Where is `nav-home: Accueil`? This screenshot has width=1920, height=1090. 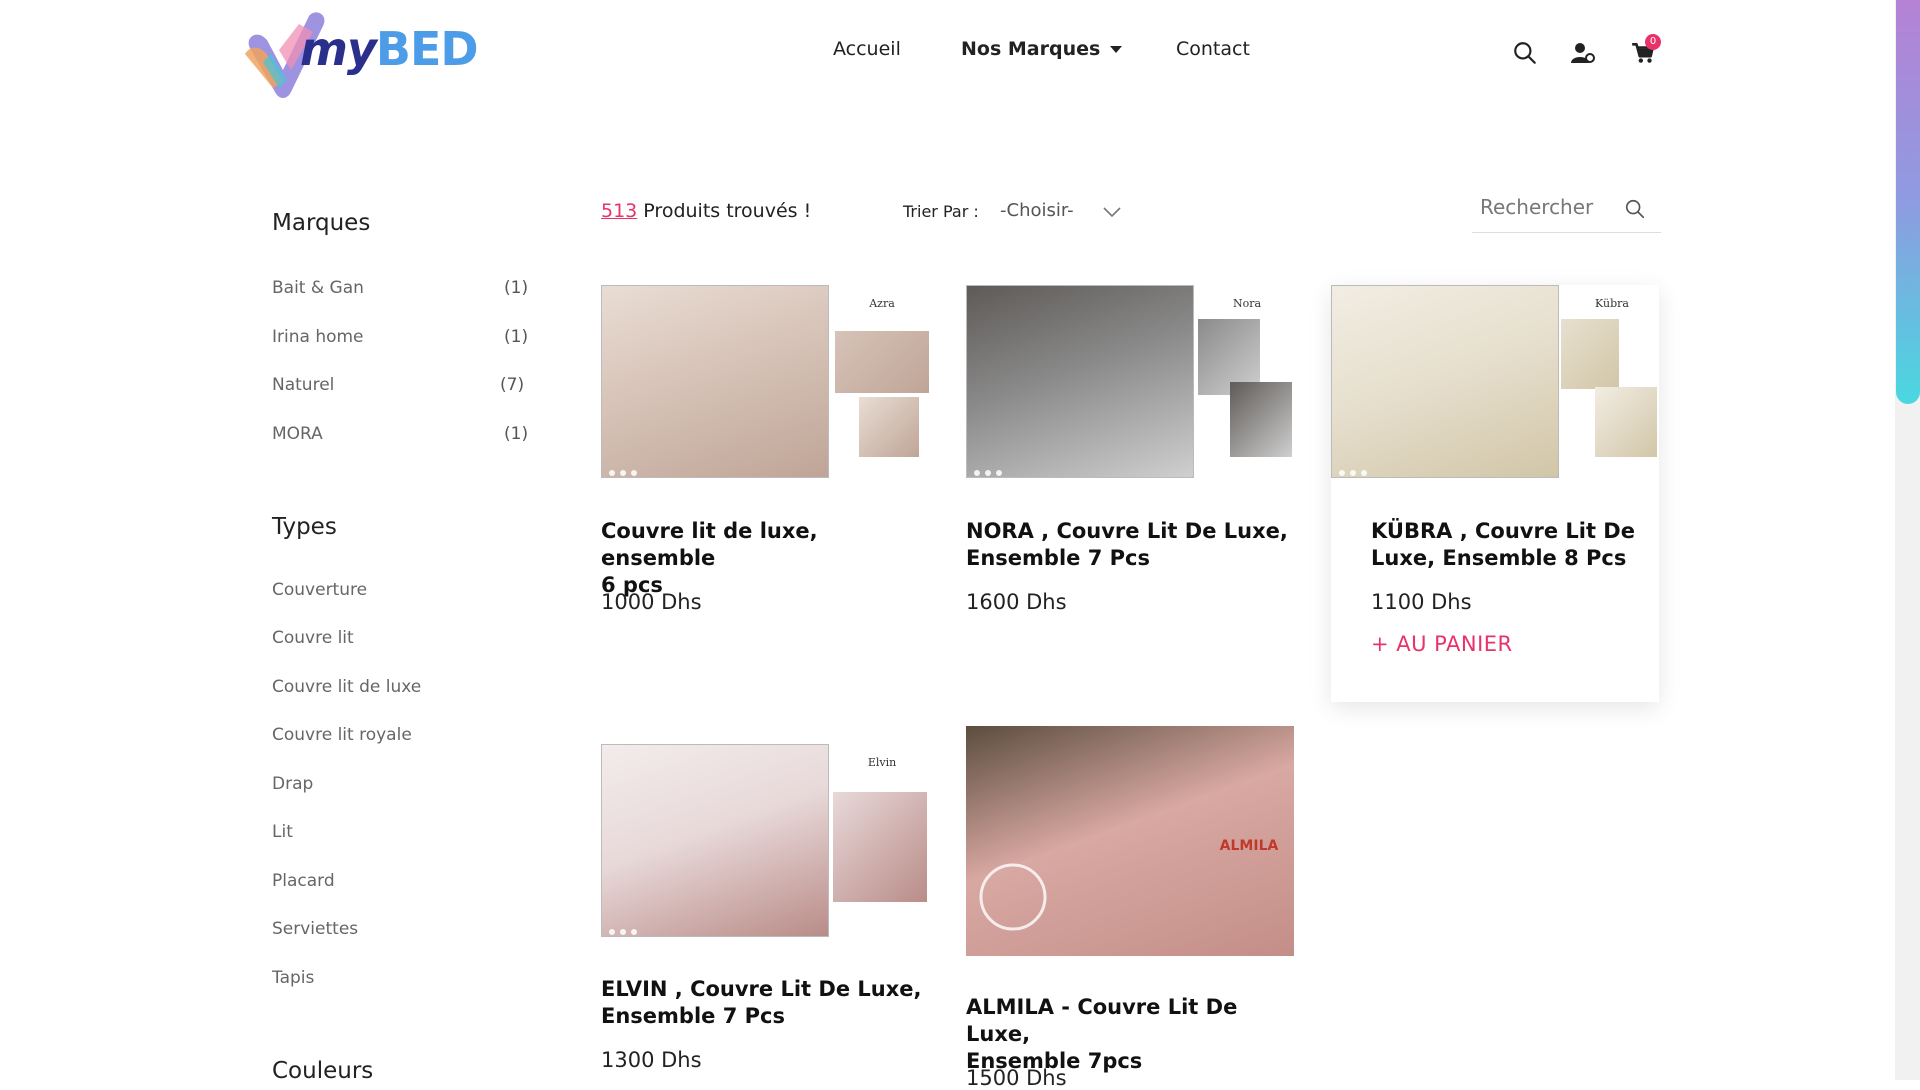
nav-home: Accueil is located at coordinates (867, 49).